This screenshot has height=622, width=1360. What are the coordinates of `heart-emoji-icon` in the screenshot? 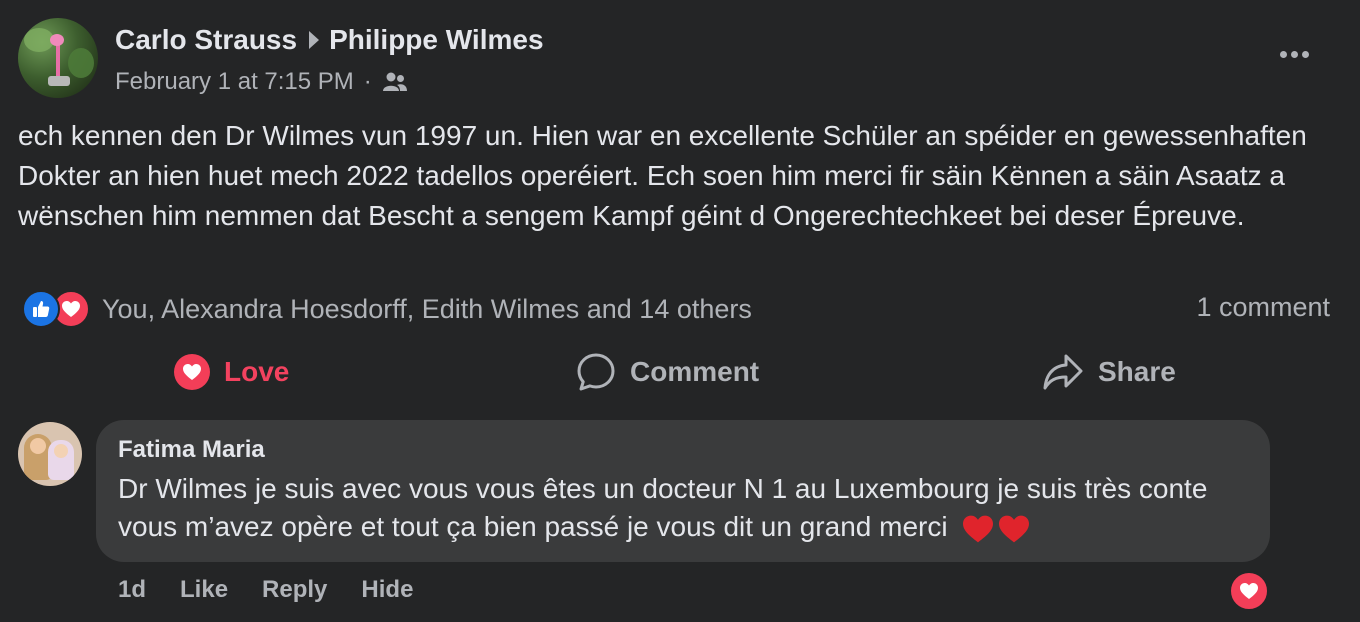 It's located at (996, 529).